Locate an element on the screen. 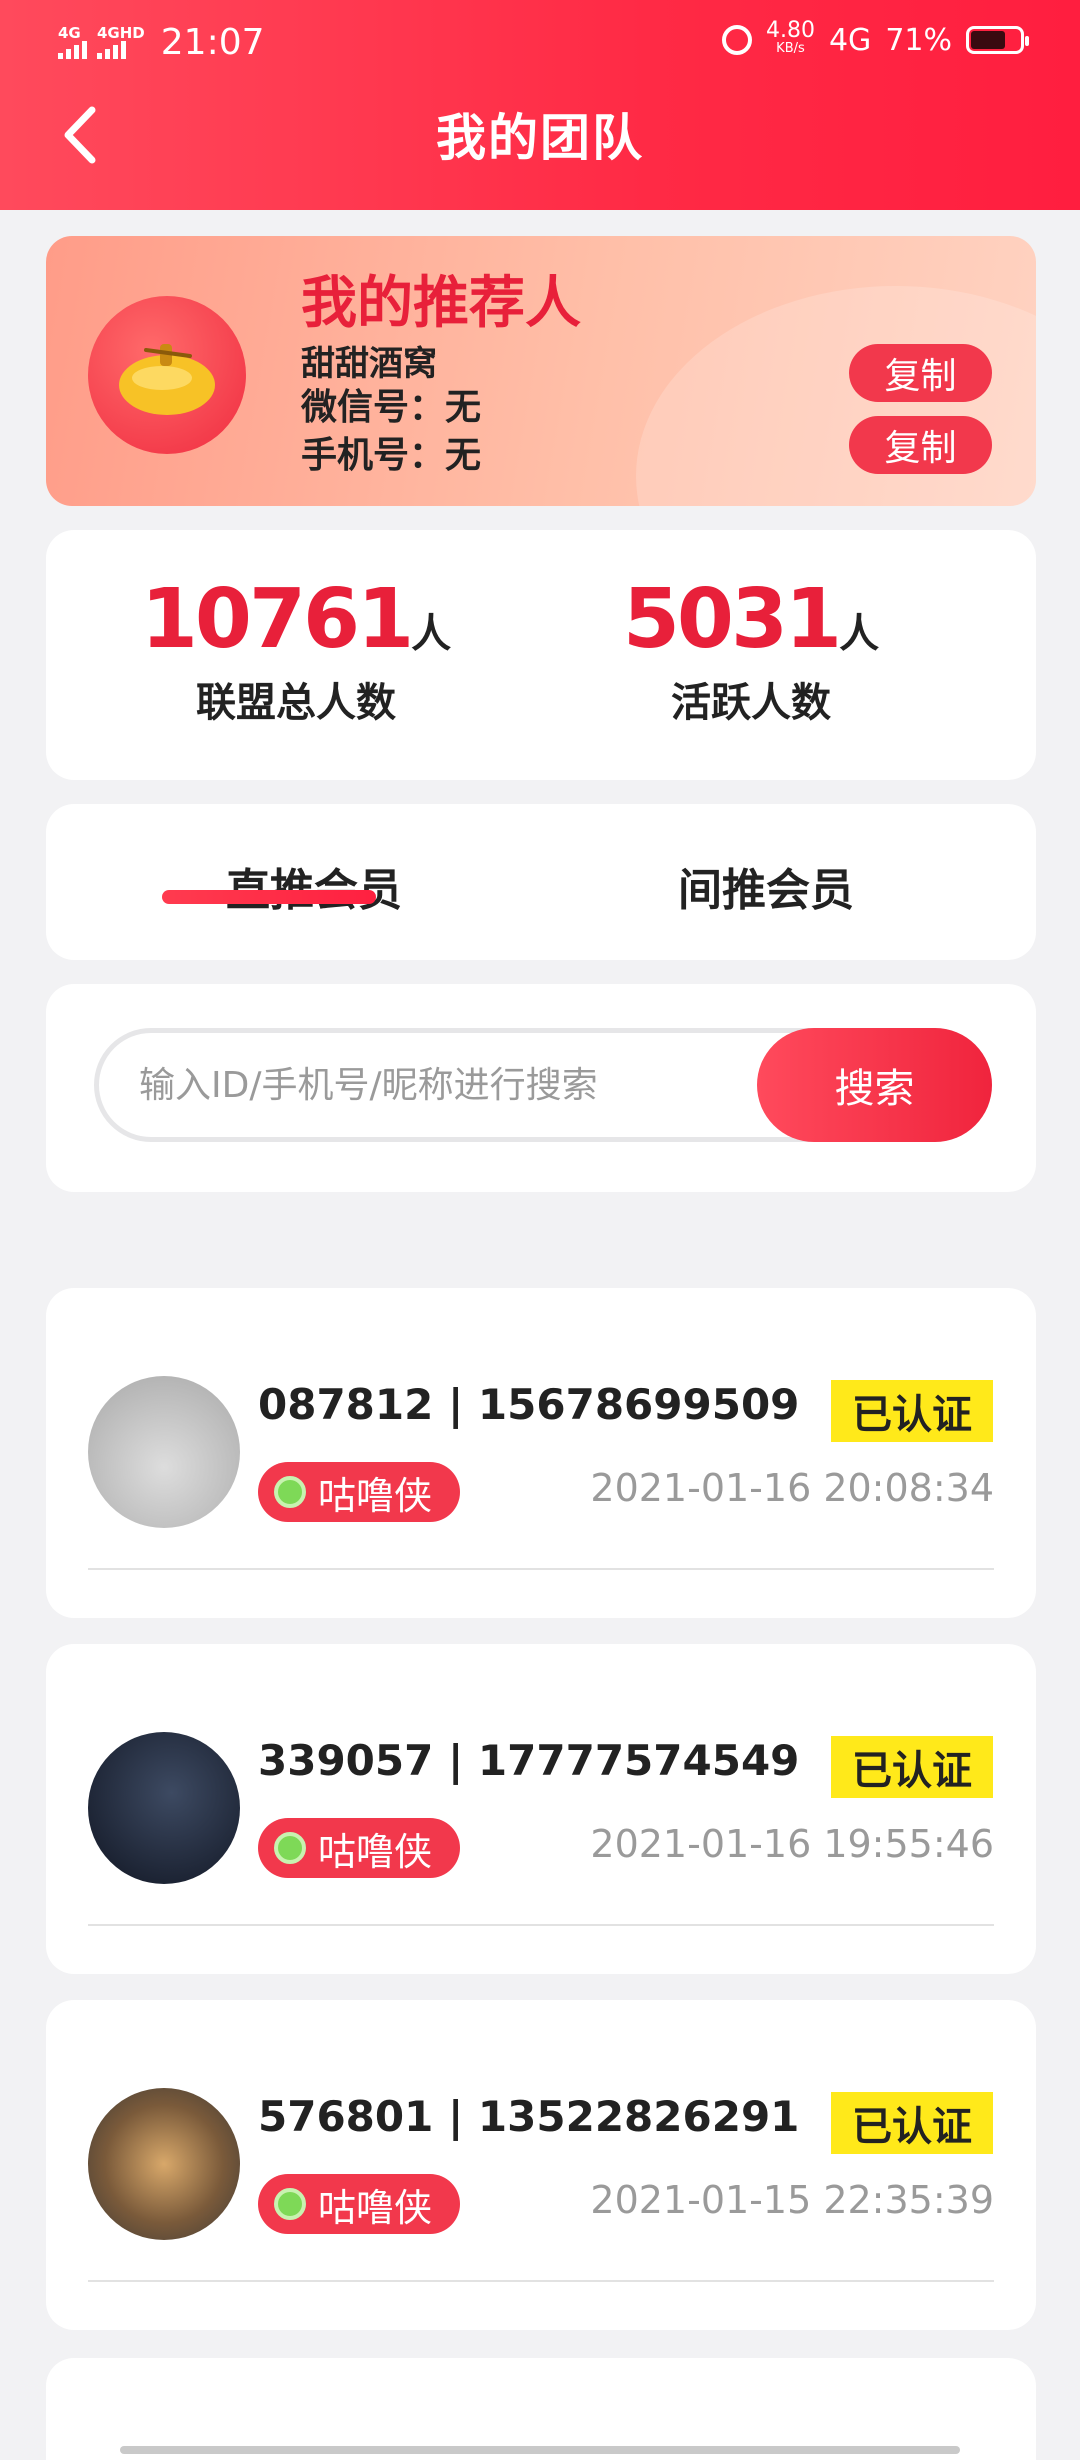 The width and height of the screenshot is (1080, 2460). battery-icon is located at coordinates (997, 40).